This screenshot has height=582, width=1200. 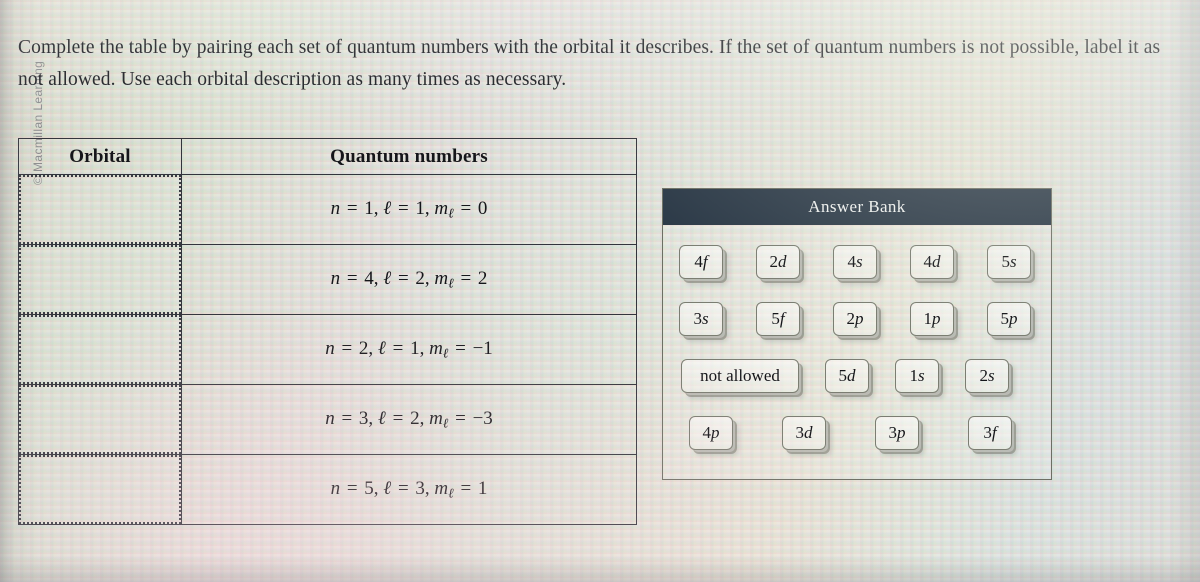 I want to click on answer-tile-5s: 5s, so click(x=1009, y=261).